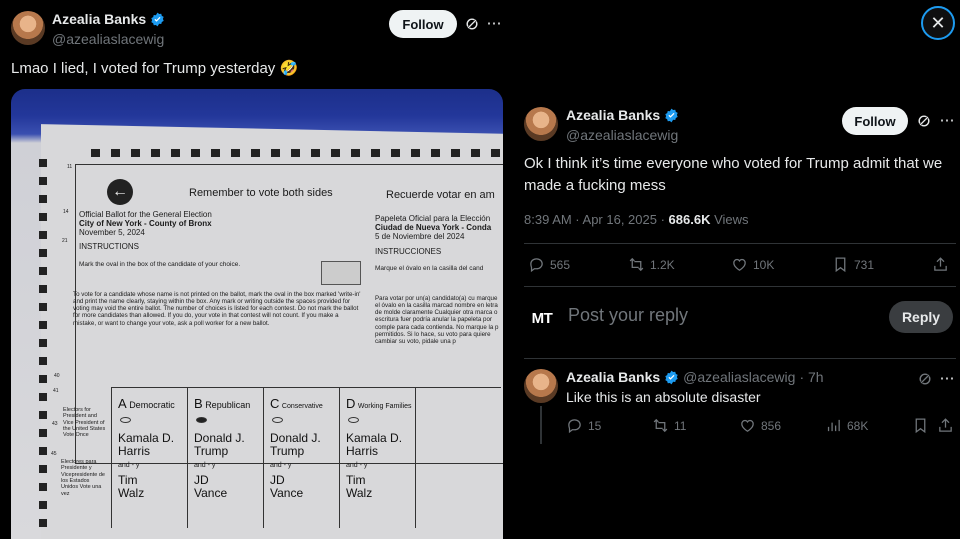 The image size is (960, 539). Describe the element at coordinates (54, 454) in the screenshot. I see `ballot-row-number: 45` at that location.